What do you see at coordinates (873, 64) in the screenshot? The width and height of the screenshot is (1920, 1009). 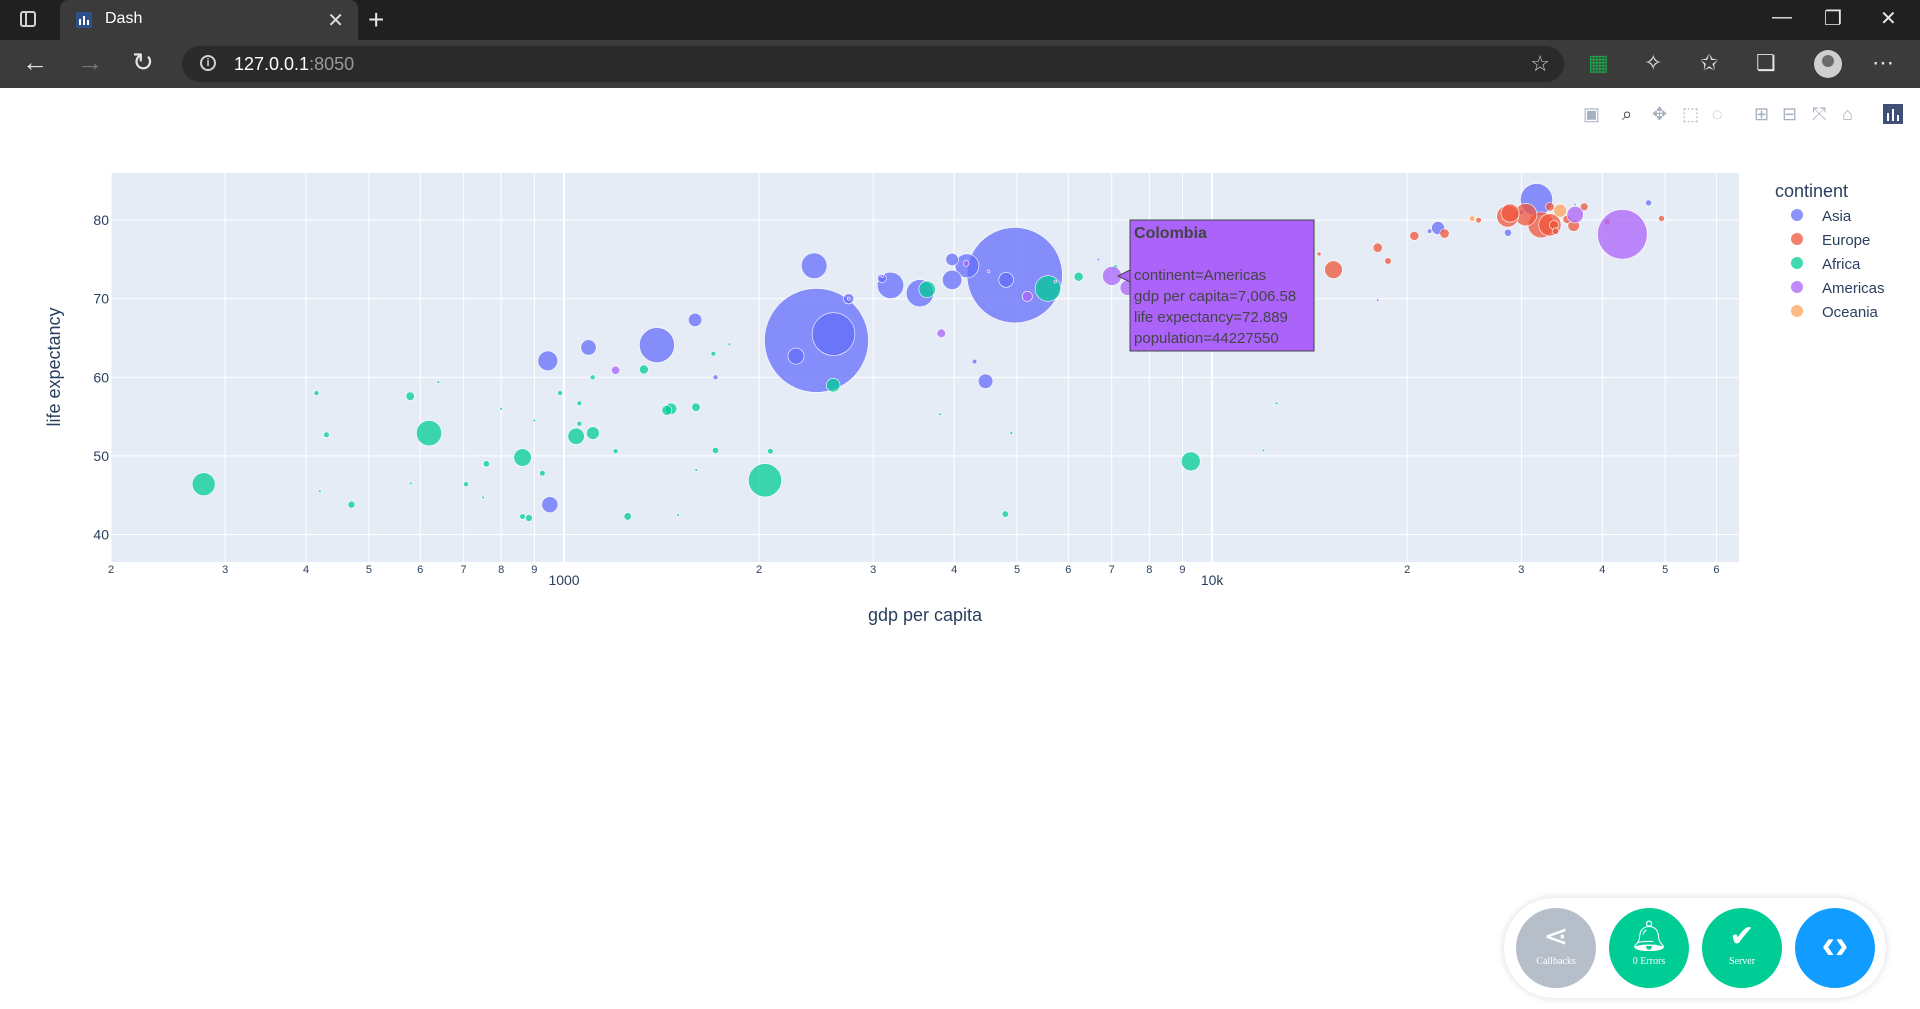 I see `address-bar: i 127.0.0.1:8050 ☆` at bounding box center [873, 64].